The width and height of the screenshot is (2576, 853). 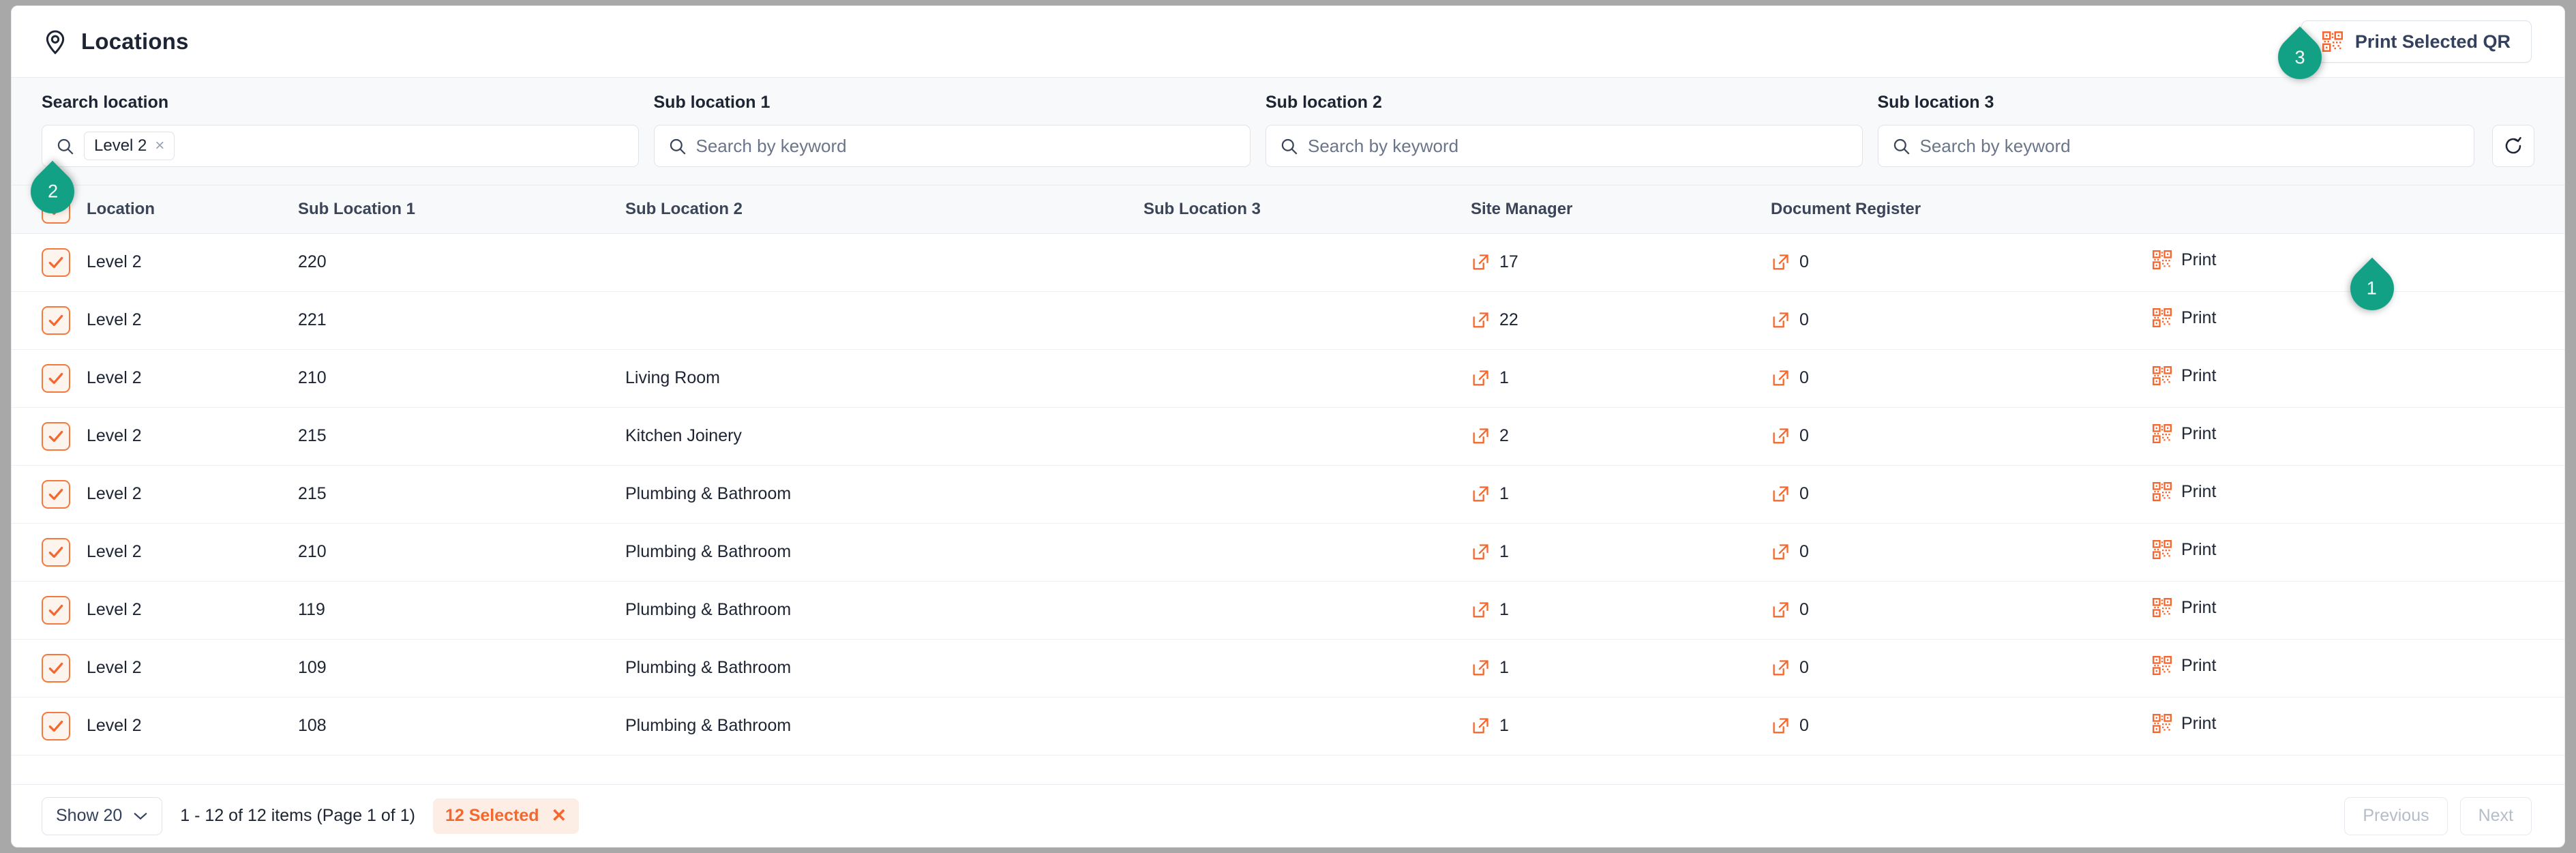 What do you see at coordinates (1621, 436) in the screenshot?
I see `site-manager-link: 2` at bounding box center [1621, 436].